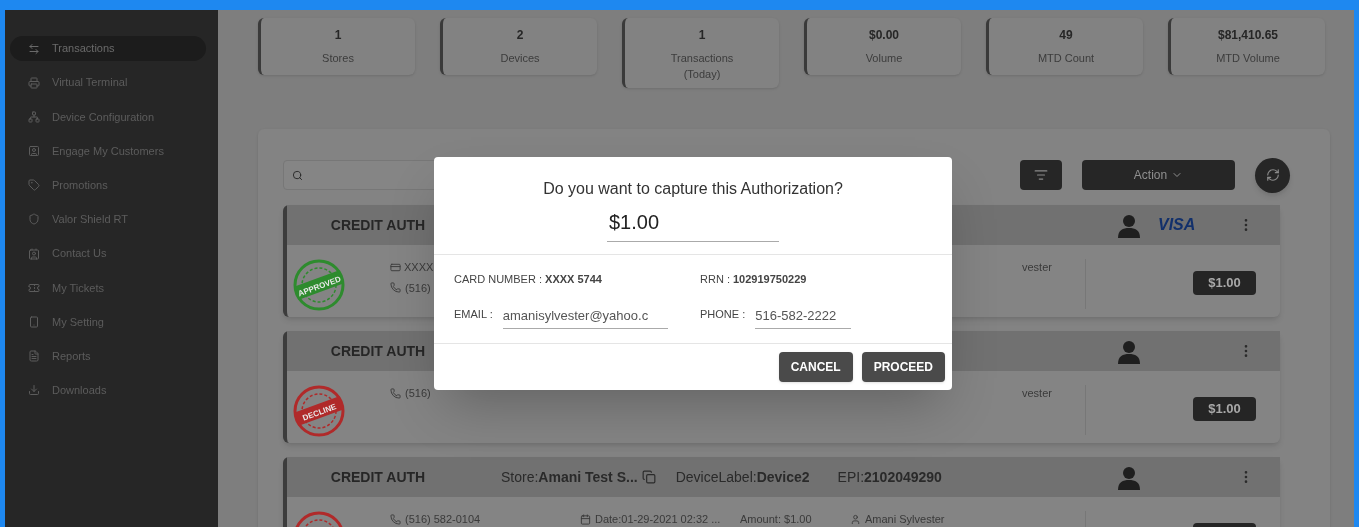  What do you see at coordinates (34, 185) in the screenshot?
I see `tag-icon` at bounding box center [34, 185].